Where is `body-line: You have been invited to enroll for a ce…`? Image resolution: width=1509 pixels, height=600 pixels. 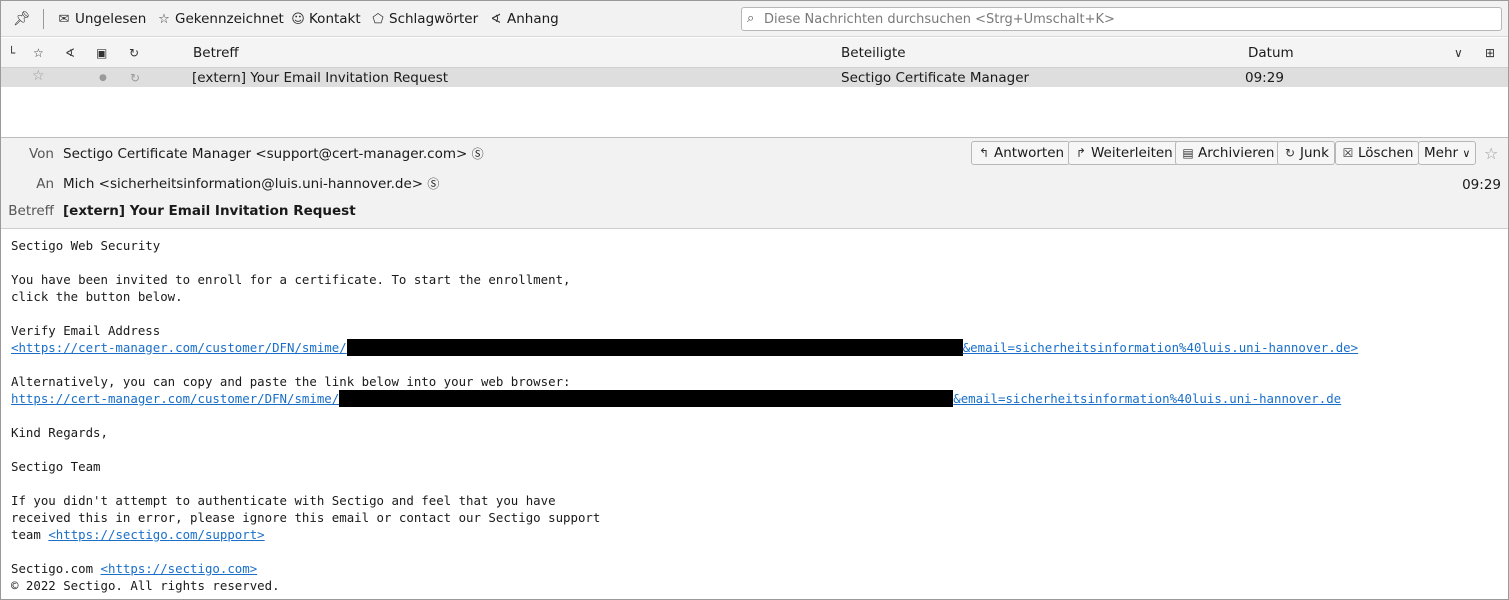
body-line: You have been invited to enroll for a ce… is located at coordinates (291, 279).